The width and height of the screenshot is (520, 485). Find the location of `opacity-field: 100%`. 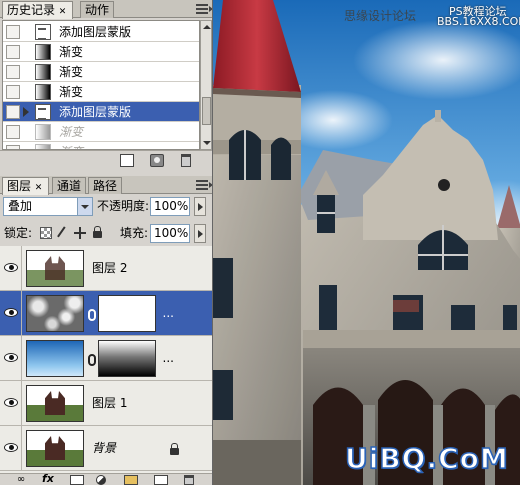

opacity-field: 100% is located at coordinates (170, 206).